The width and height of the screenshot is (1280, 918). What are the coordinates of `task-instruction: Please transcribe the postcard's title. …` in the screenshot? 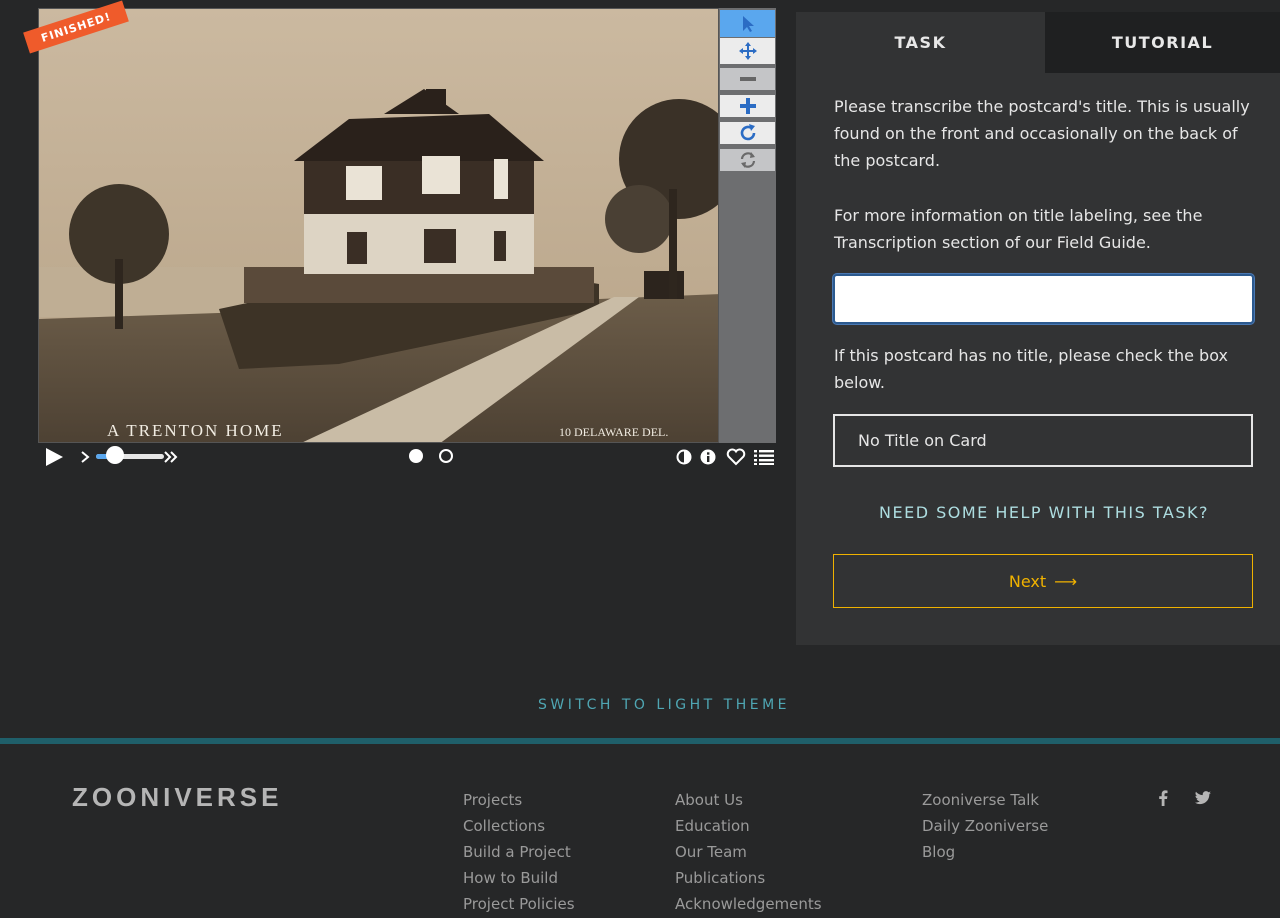 It's located at (1042, 133).